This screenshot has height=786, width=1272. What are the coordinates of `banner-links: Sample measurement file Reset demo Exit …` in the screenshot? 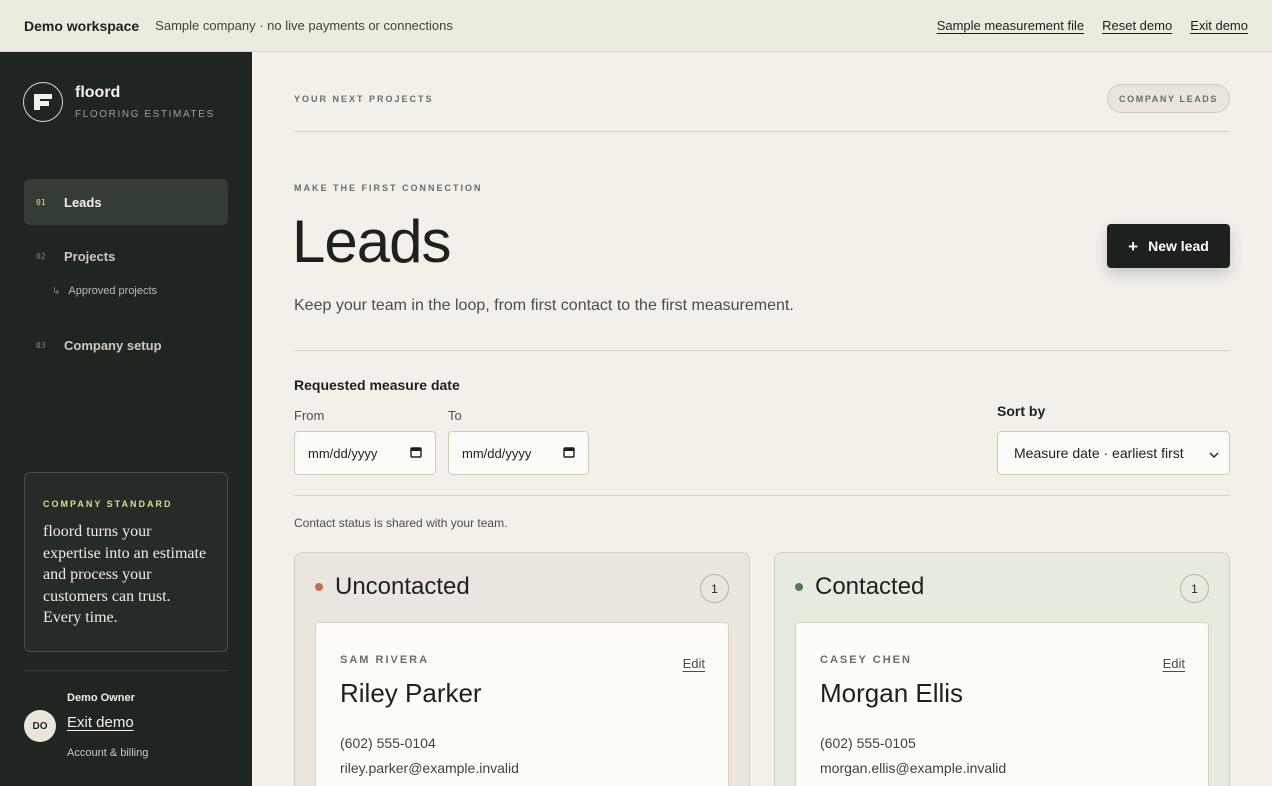 It's located at (1092, 25).